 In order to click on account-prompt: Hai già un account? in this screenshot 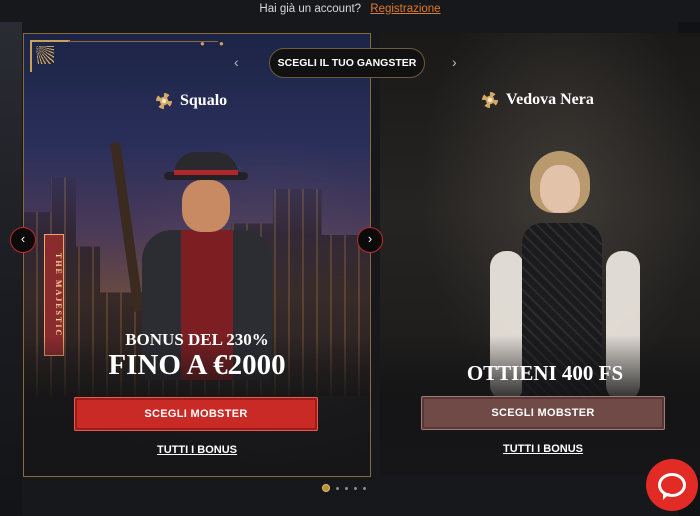, I will do `click(310, 9)`.